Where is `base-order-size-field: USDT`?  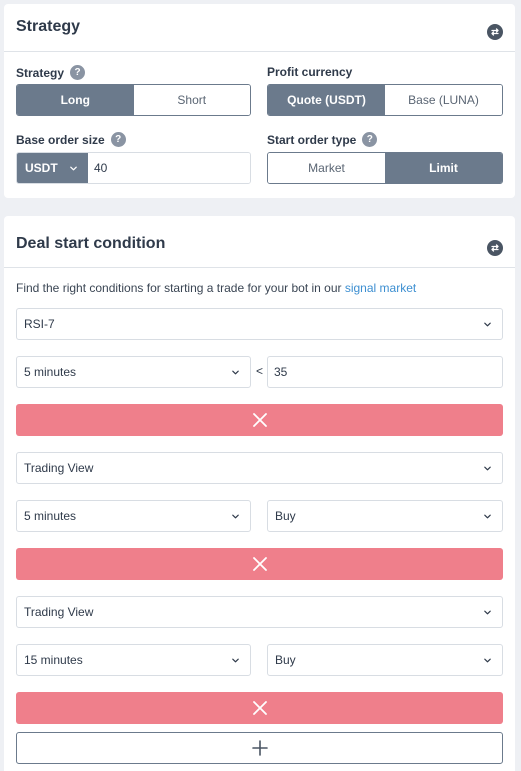 base-order-size-field: USDT is located at coordinates (133, 168).